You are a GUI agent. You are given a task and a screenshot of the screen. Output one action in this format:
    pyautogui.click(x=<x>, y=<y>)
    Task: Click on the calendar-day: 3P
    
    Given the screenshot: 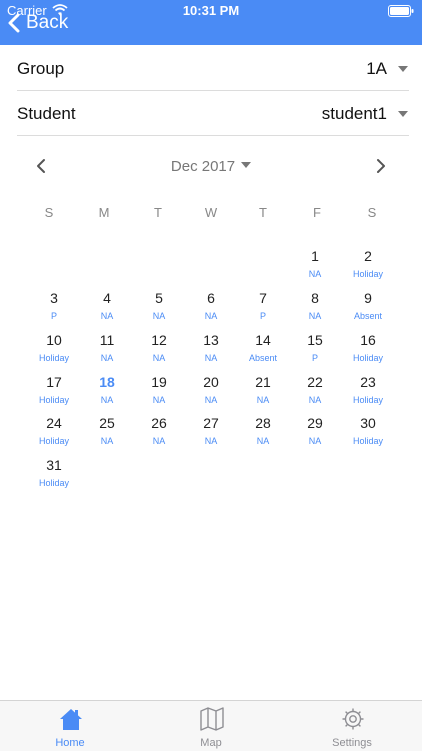 What is the action you would take?
    pyautogui.click(x=54, y=305)
    